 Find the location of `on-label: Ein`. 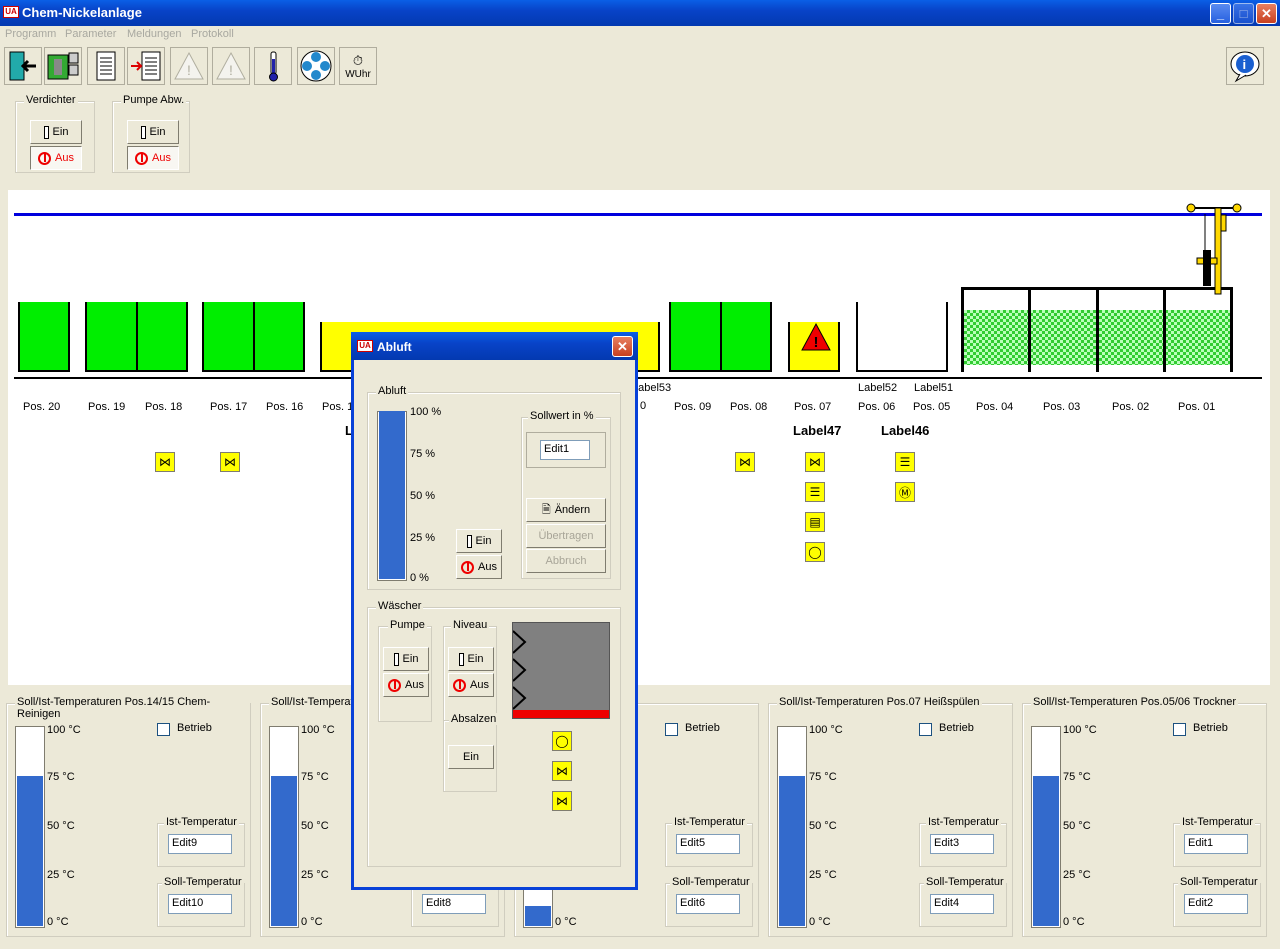

on-label: Ein is located at coordinates (157, 132).